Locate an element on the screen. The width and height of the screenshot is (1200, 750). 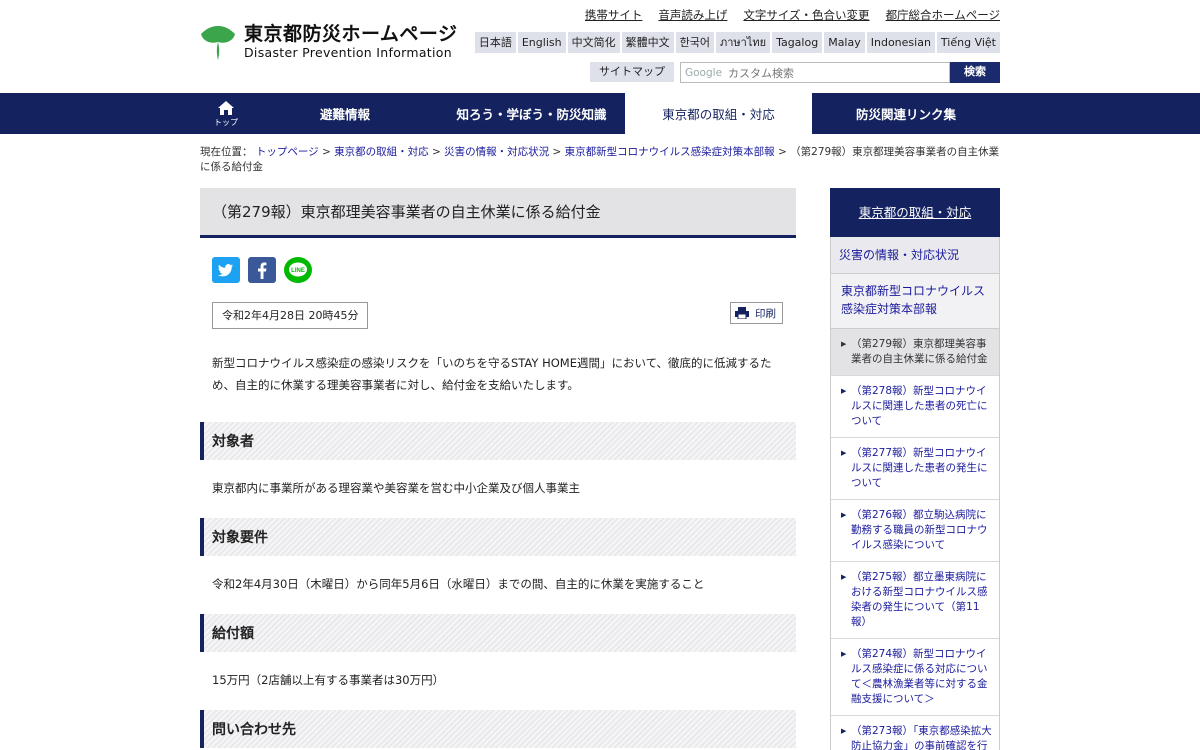
side-nav-covid-hq: 東京都新型コロナウイルス感染症対策本部報 is located at coordinates (913, 300).